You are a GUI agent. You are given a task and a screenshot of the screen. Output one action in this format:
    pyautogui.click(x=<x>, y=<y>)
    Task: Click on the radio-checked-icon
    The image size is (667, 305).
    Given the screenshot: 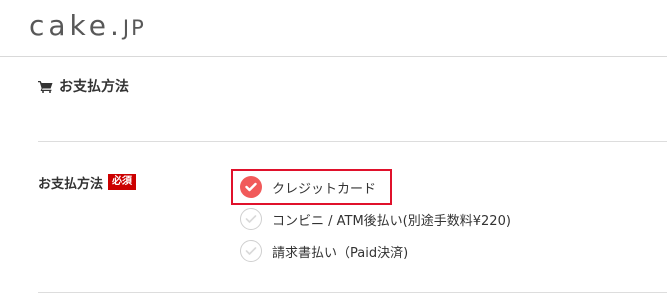 What is the action you would take?
    pyautogui.click(x=251, y=187)
    